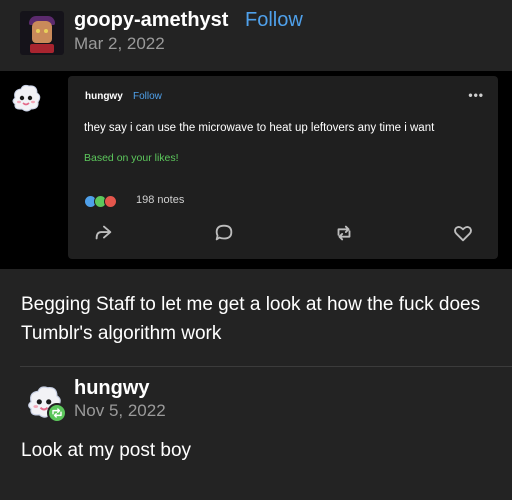  What do you see at coordinates (266, 366) in the screenshot?
I see `divider` at bounding box center [266, 366].